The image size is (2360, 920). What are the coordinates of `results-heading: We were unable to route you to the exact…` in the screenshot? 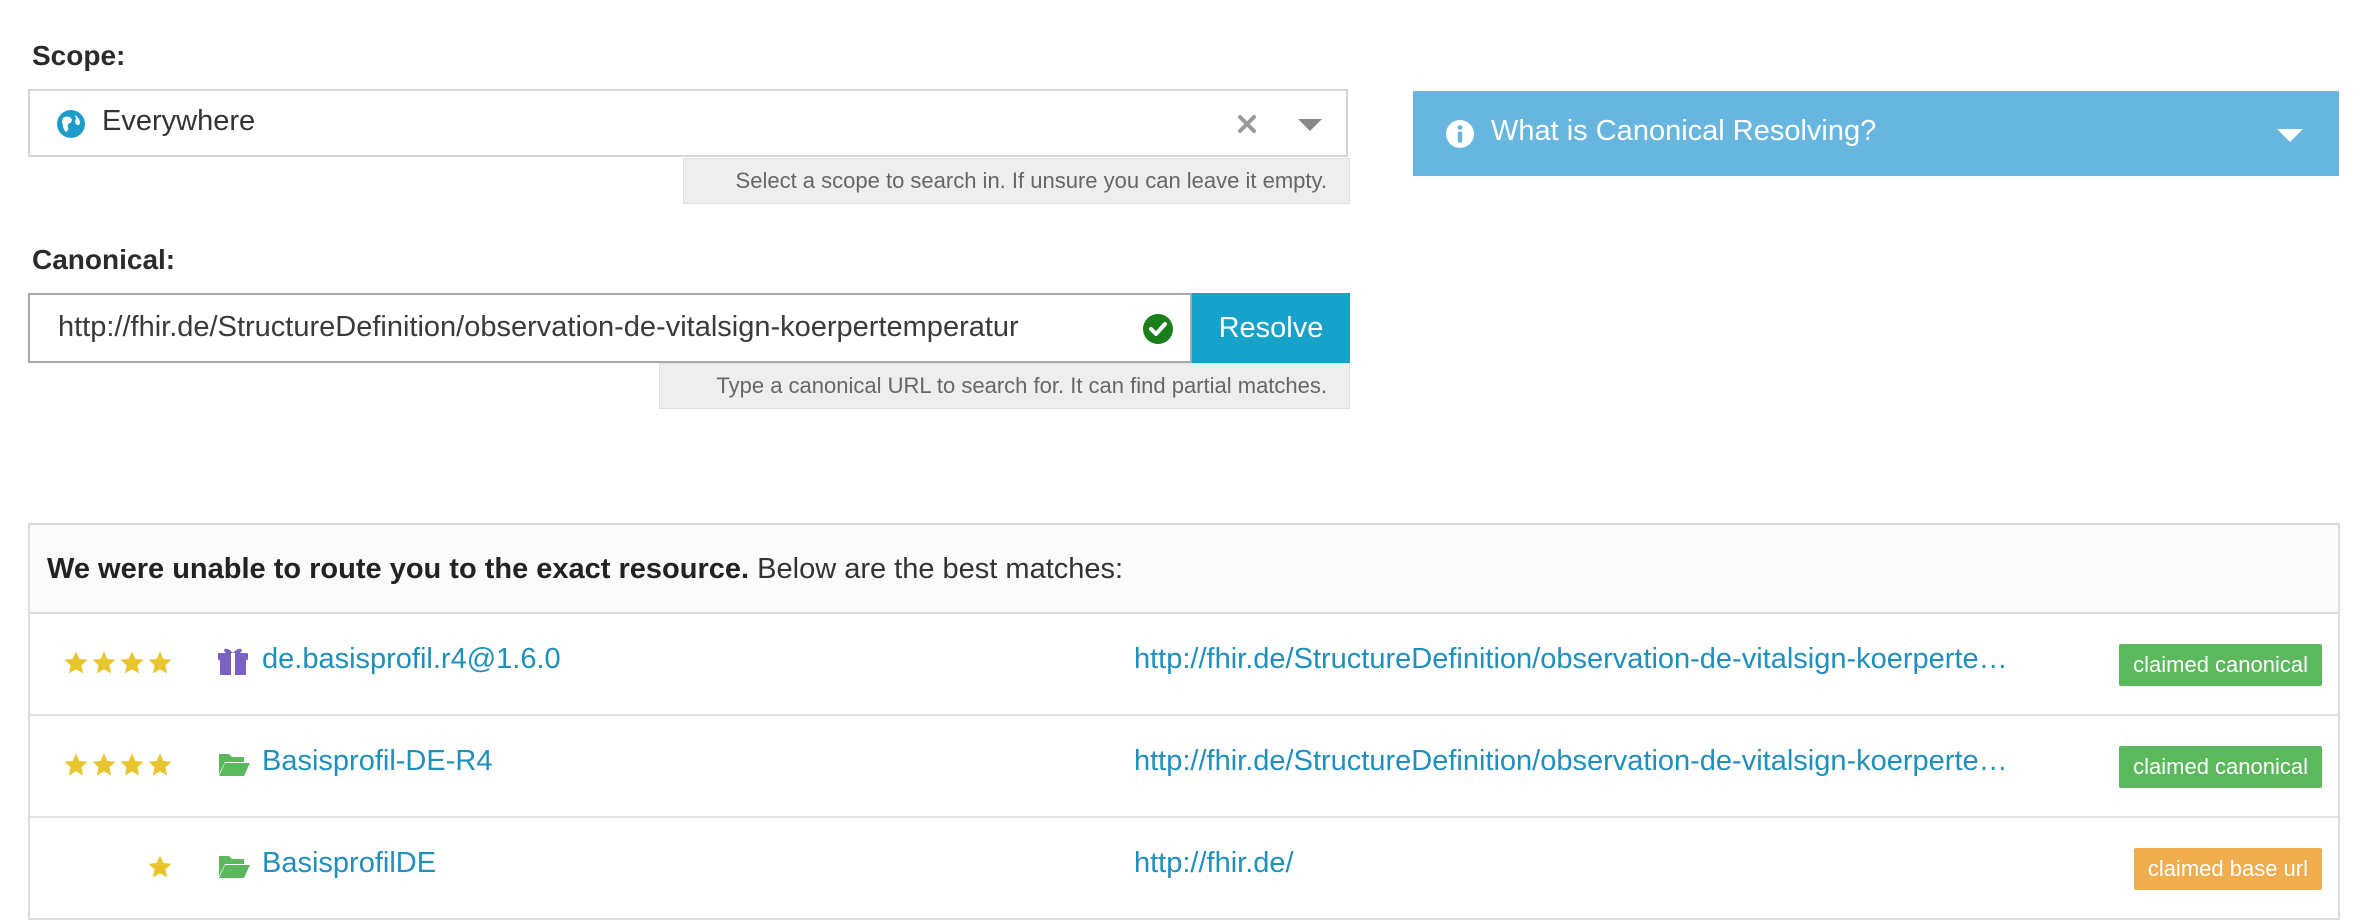 It's located at (1184, 569).